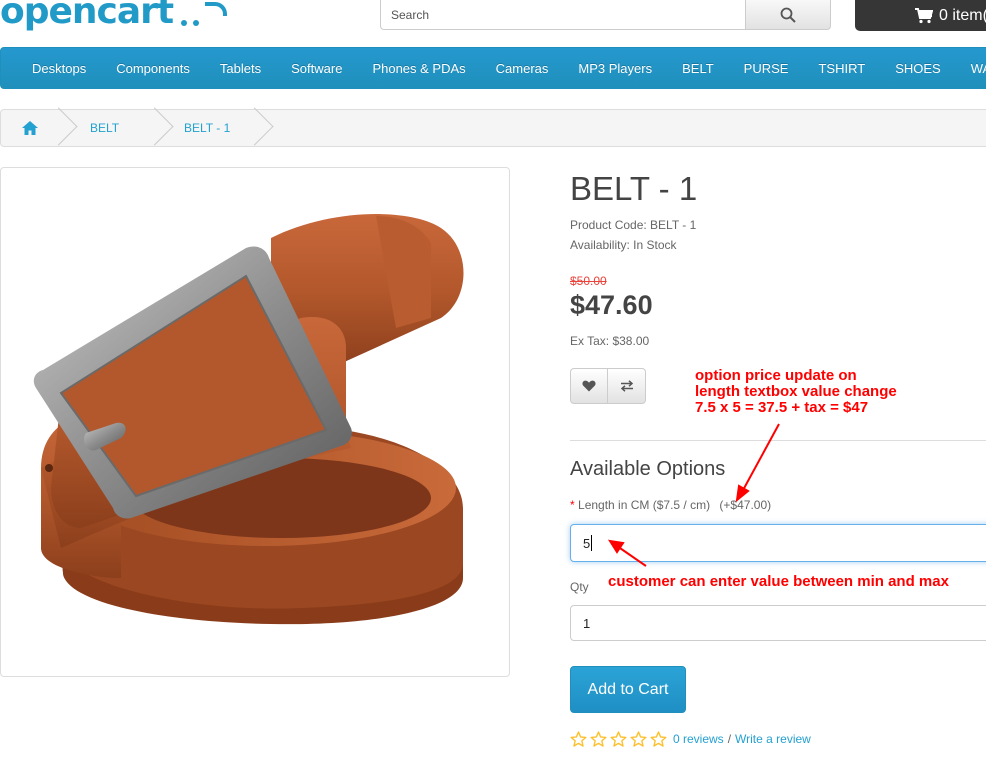 The width and height of the screenshot is (986, 757). What do you see at coordinates (773, 739) in the screenshot?
I see `write-review-link: Write a review` at bounding box center [773, 739].